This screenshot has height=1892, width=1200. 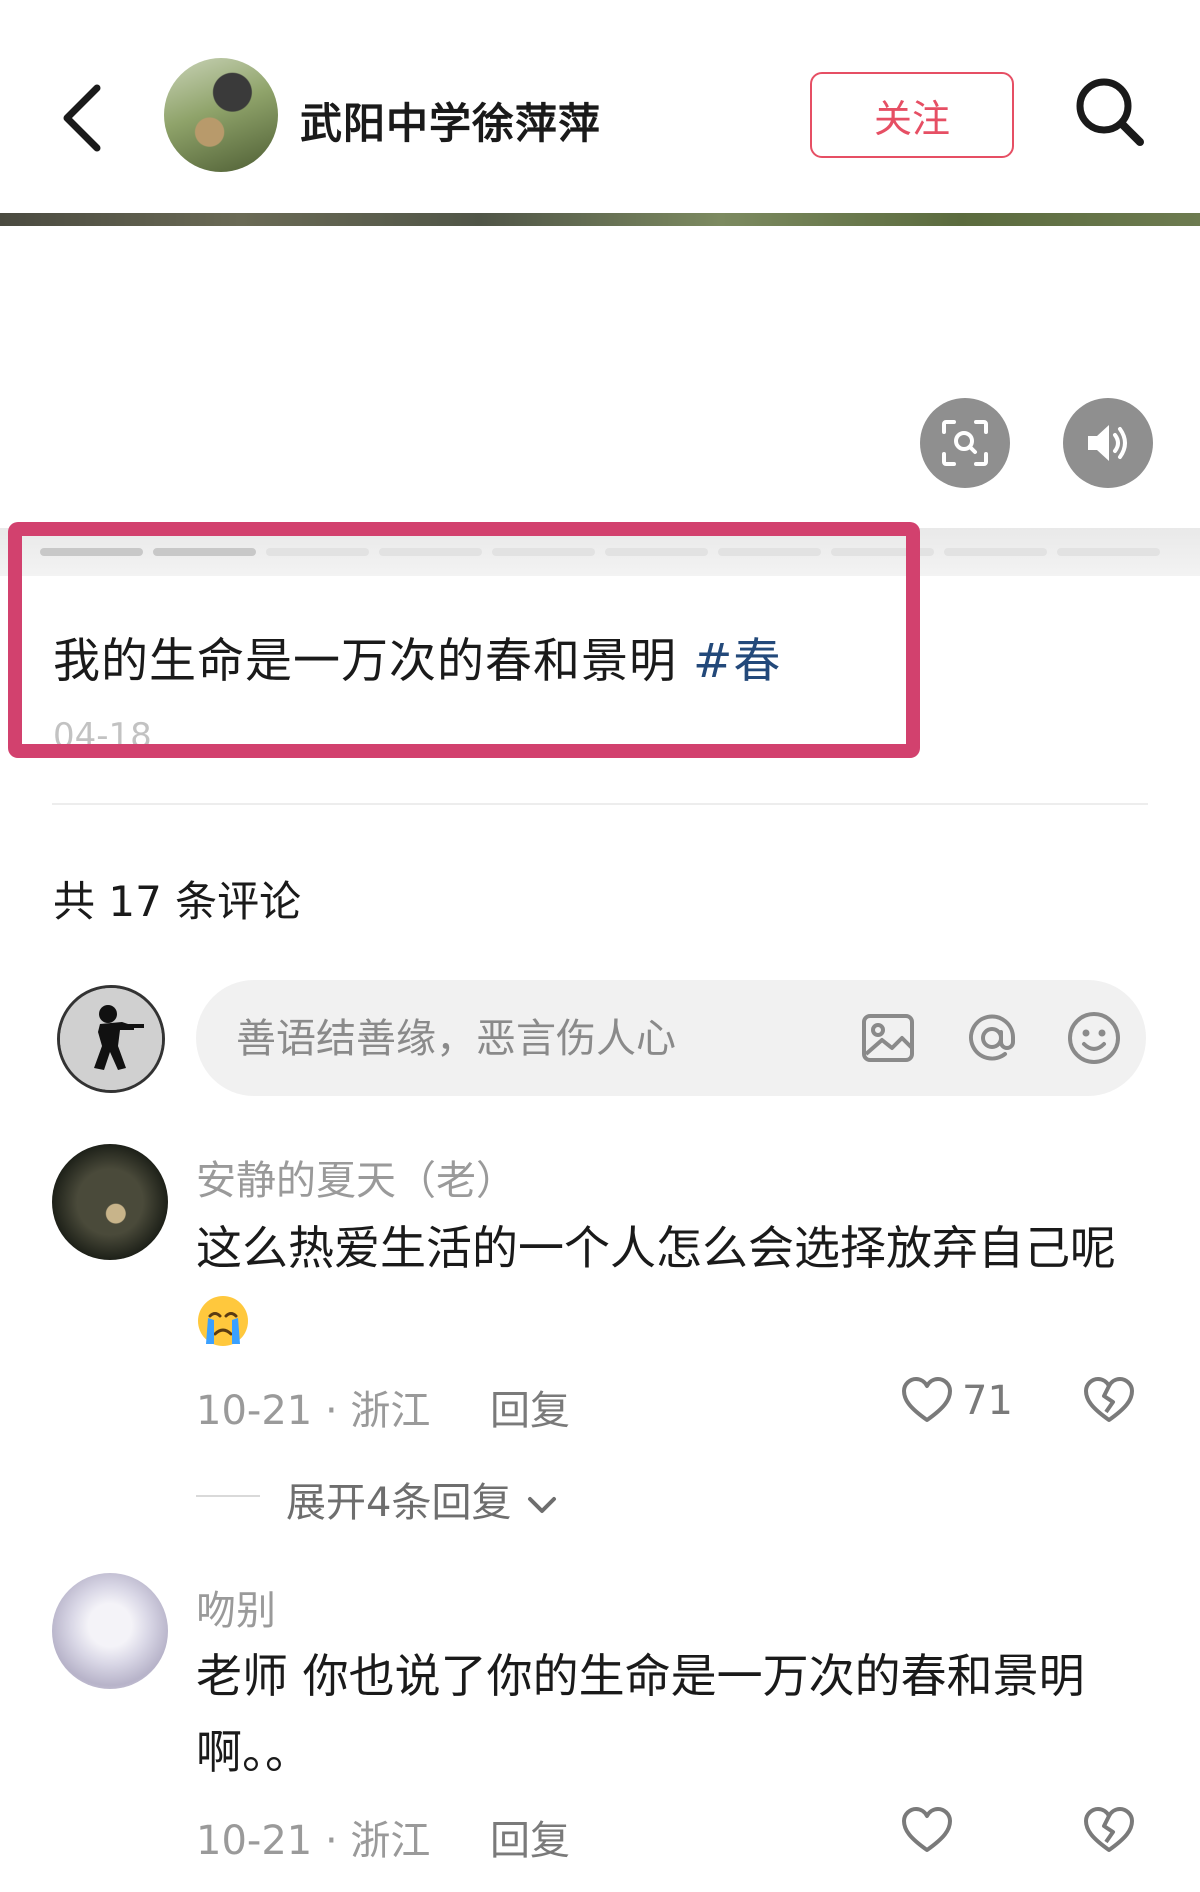 I want to click on chevron-down-icon, so click(x=542, y=1505).